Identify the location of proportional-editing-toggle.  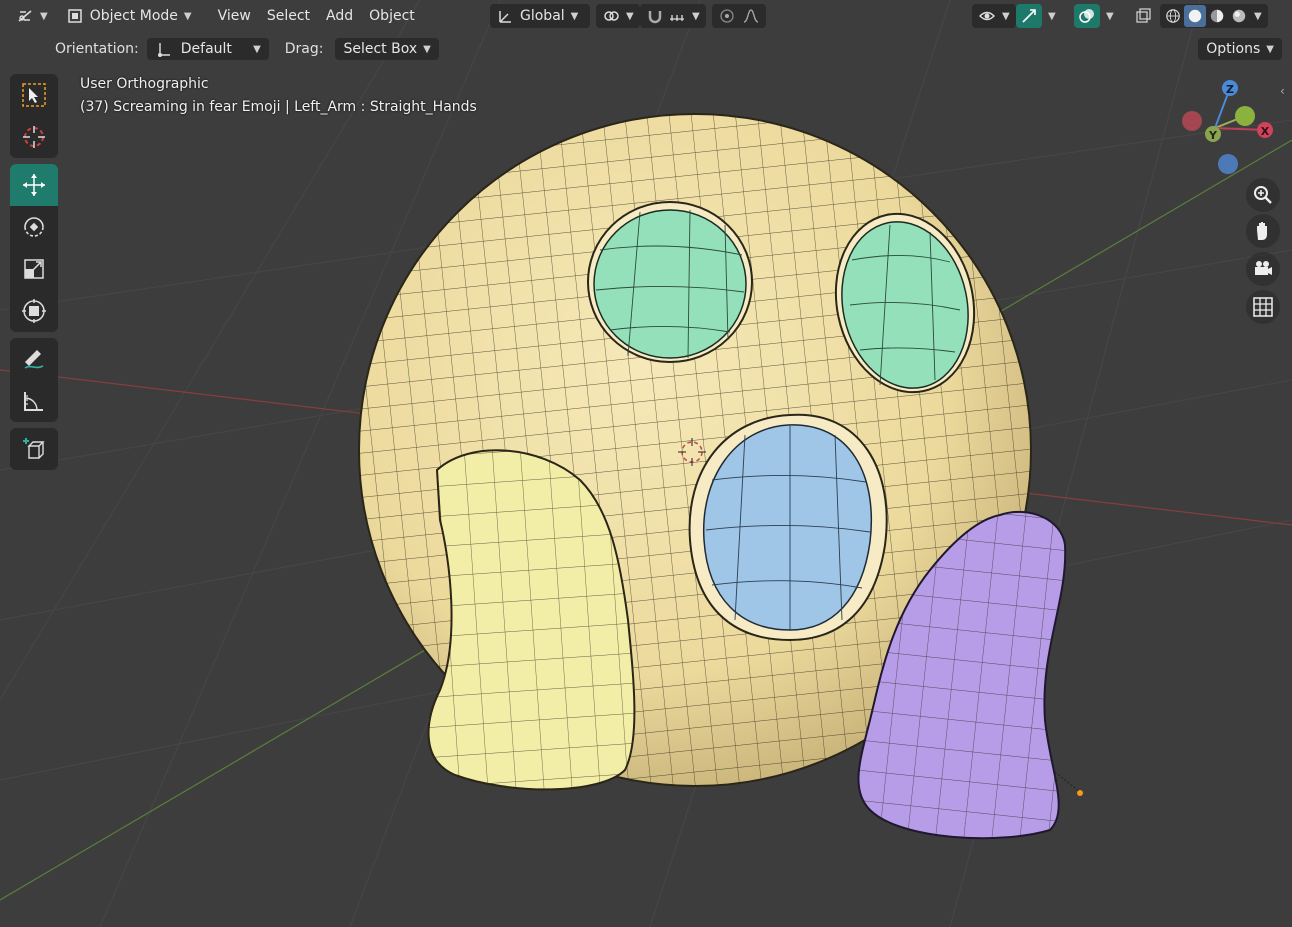
(739, 16).